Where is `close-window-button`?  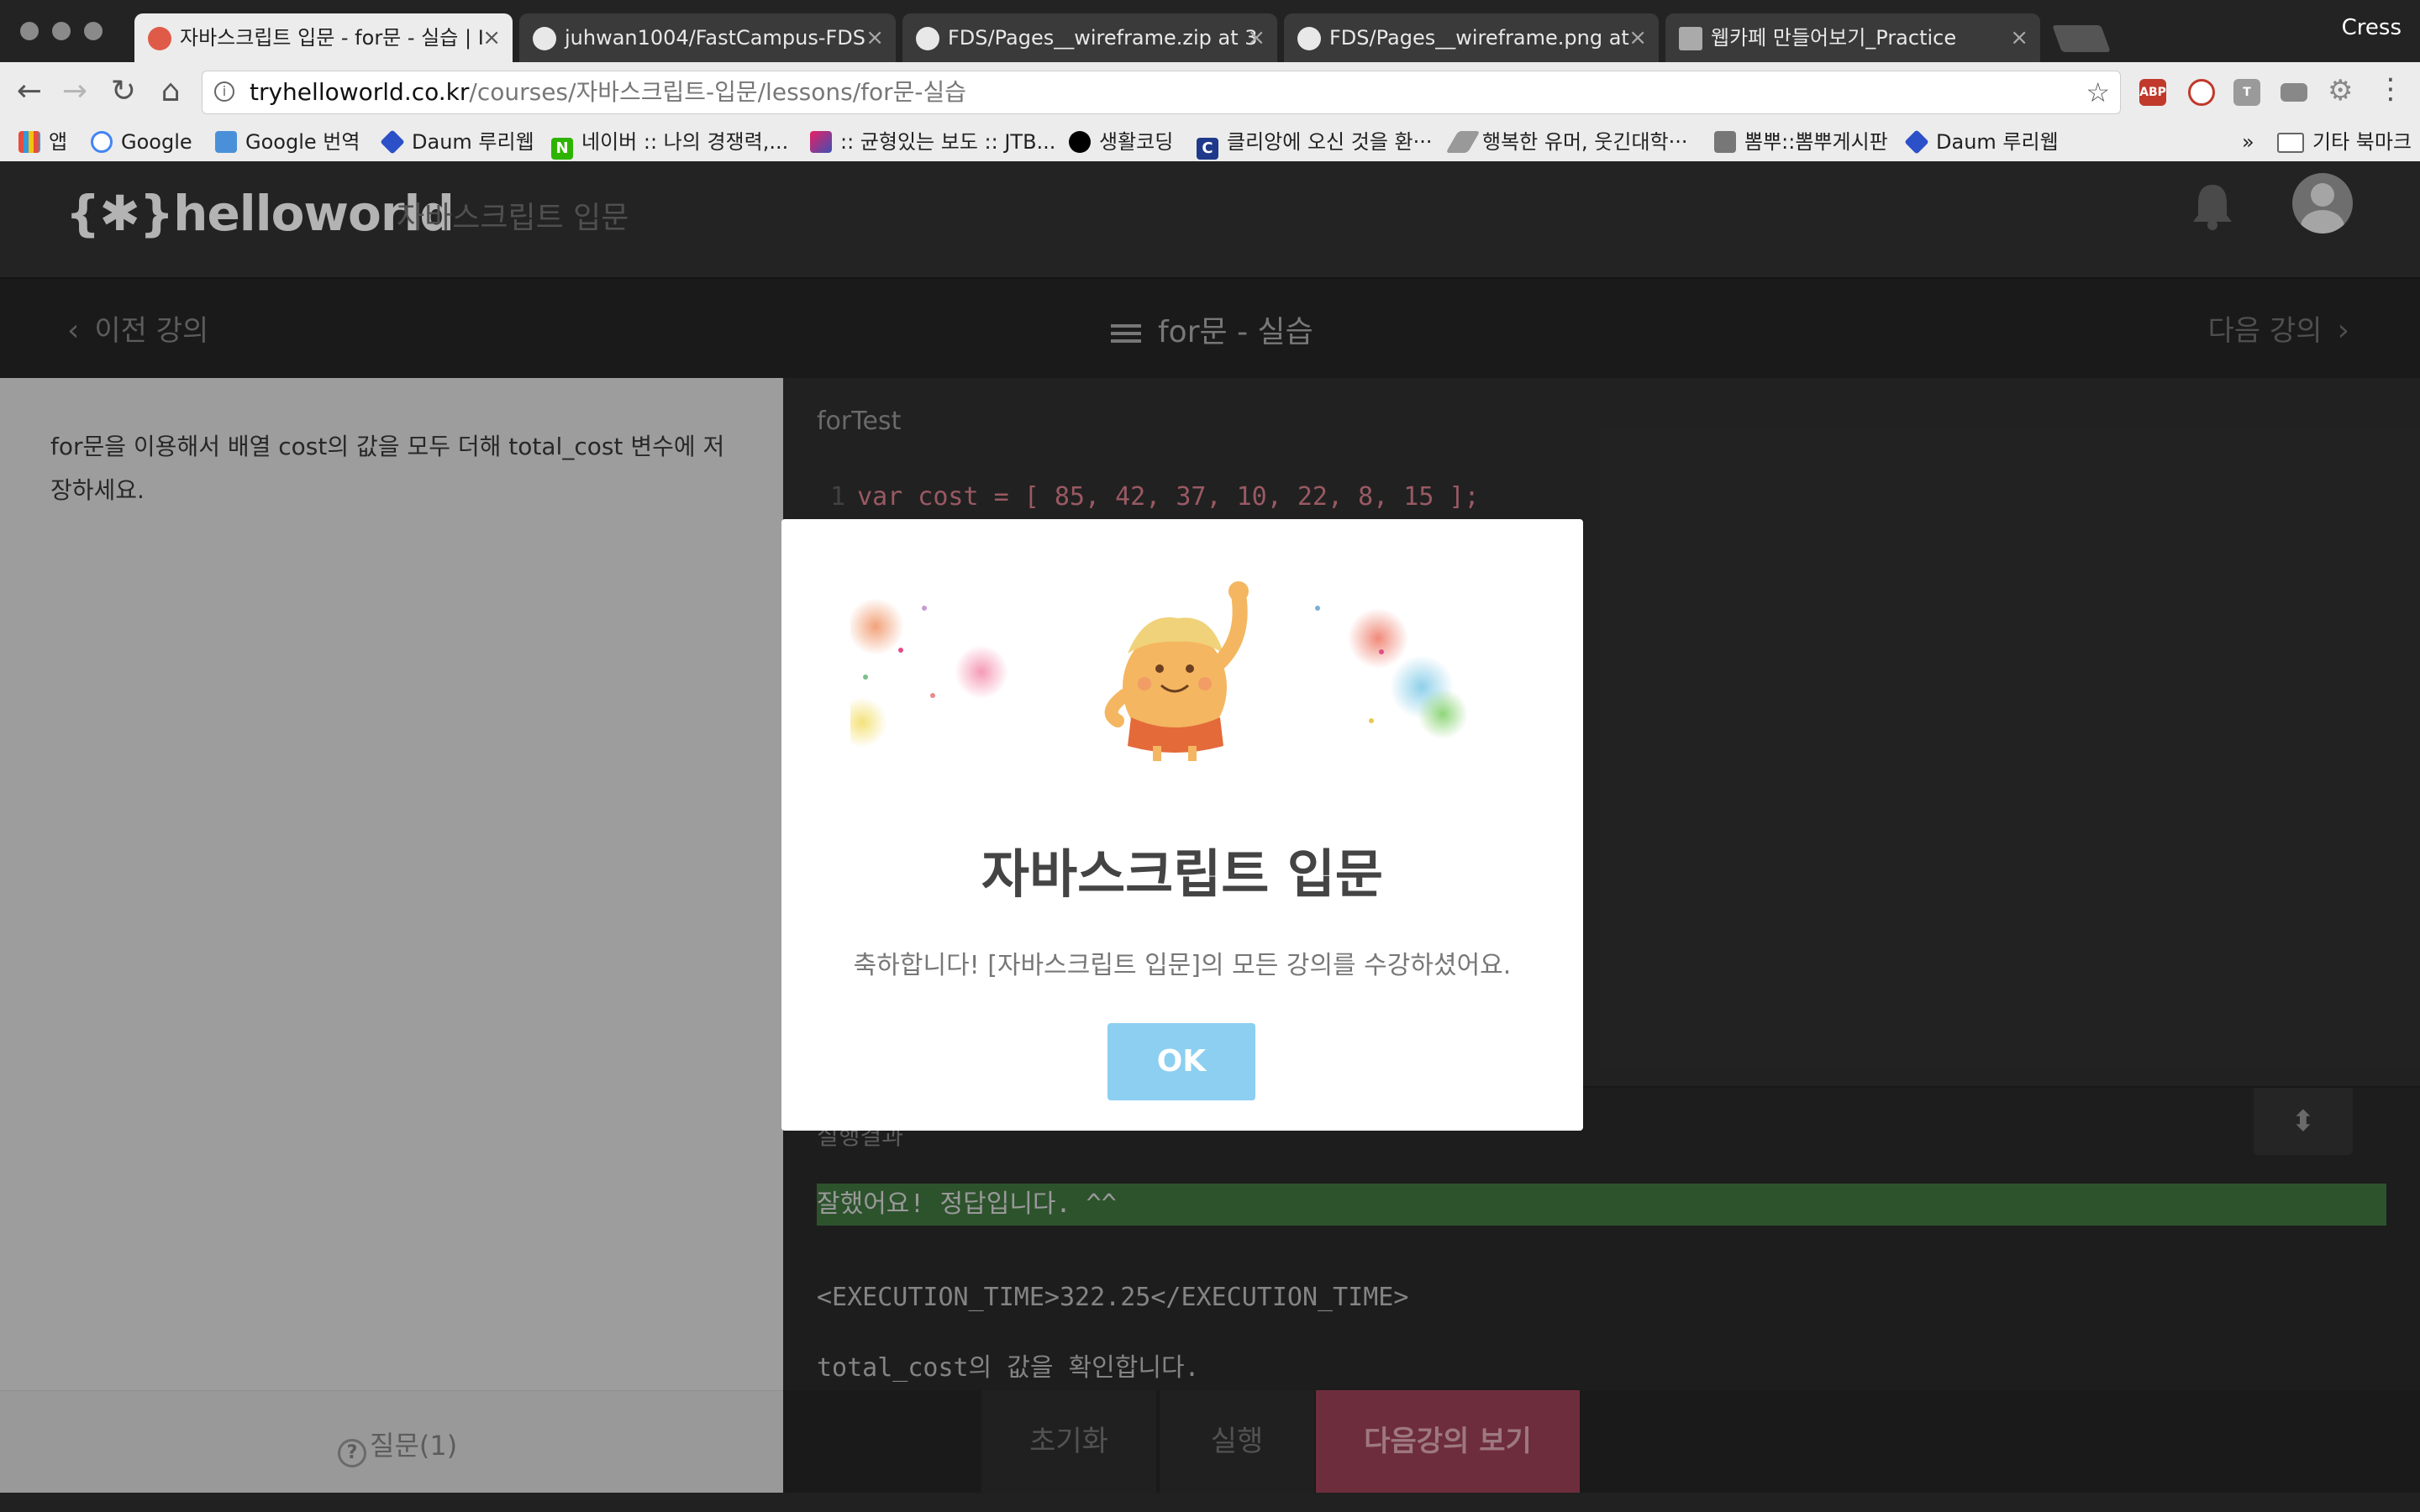
close-window-button is located at coordinates (29, 31).